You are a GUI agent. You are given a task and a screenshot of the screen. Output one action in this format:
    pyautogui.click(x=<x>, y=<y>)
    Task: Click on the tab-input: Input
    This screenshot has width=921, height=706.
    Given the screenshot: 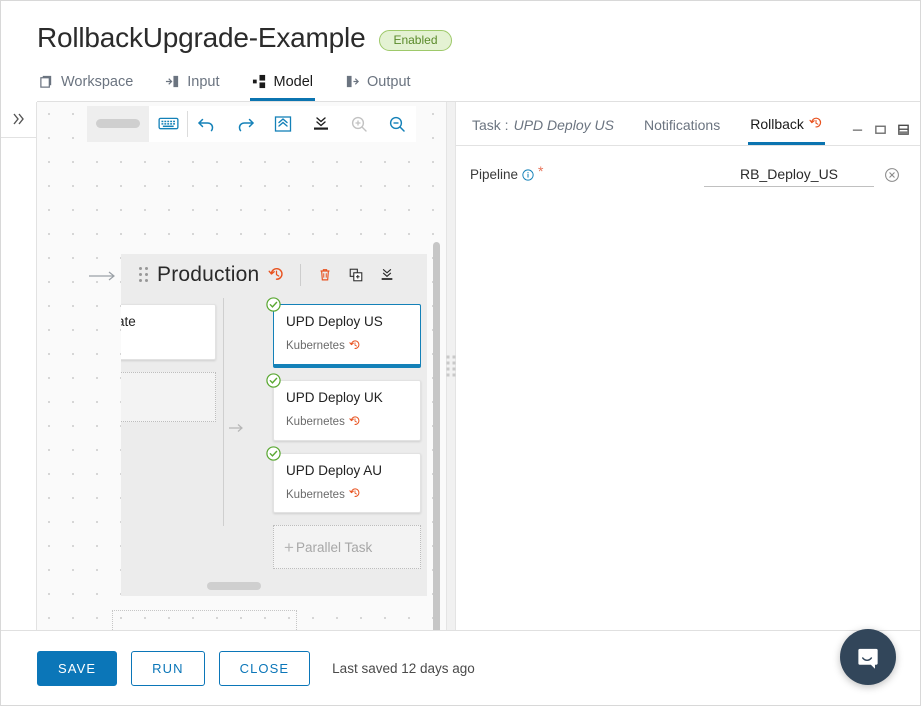 What is the action you would take?
    pyautogui.click(x=192, y=85)
    